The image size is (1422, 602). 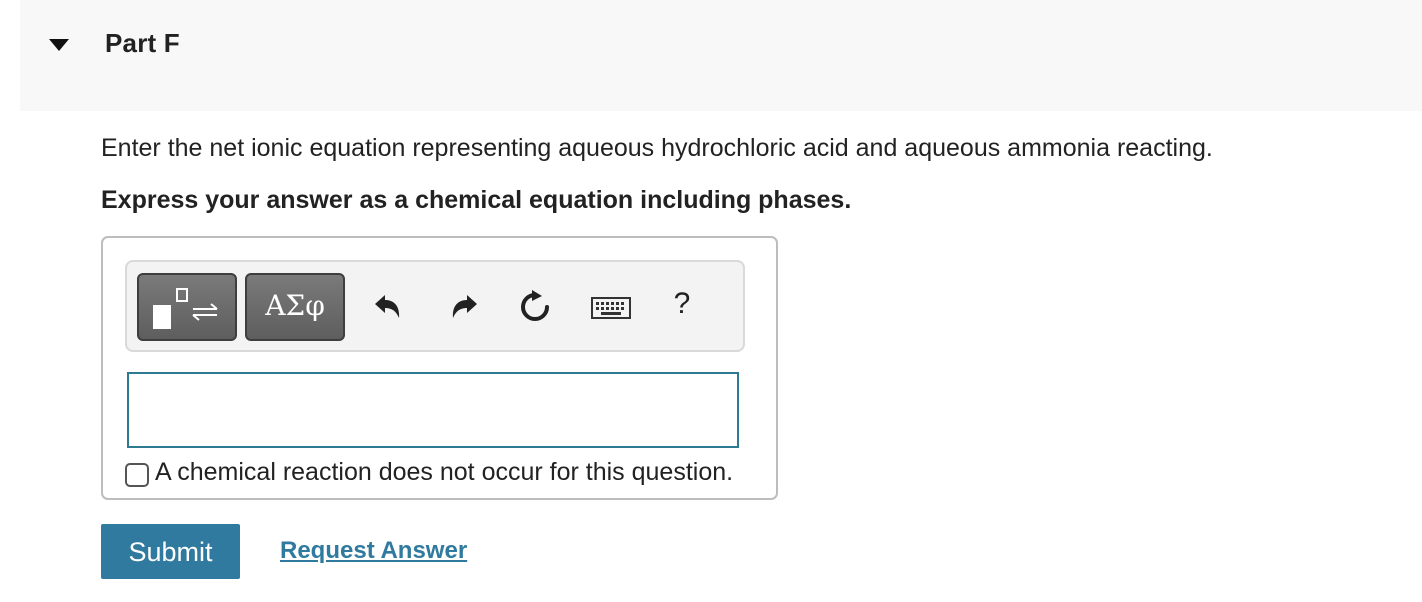 I want to click on no-reaction-checkbox, so click(x=137, y=475).